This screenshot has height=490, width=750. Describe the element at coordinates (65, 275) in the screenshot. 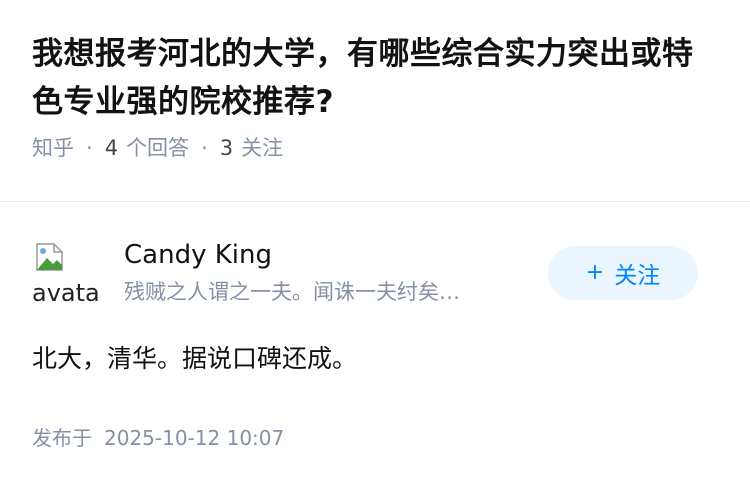

I see `avatar: avatar` at that location.